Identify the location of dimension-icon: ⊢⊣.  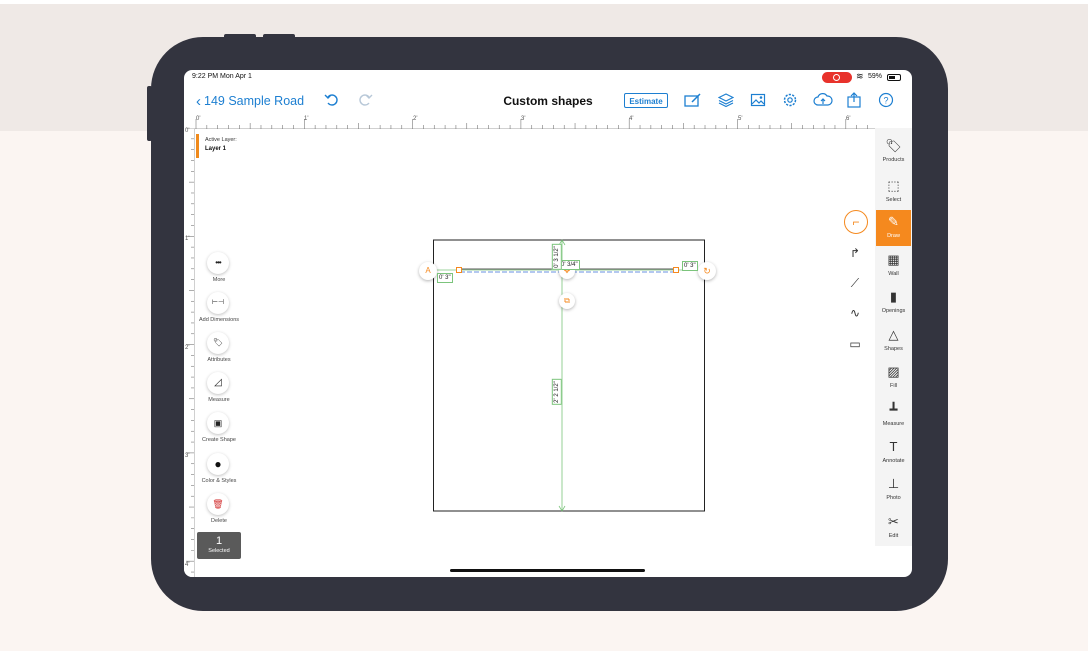
(218, 303).